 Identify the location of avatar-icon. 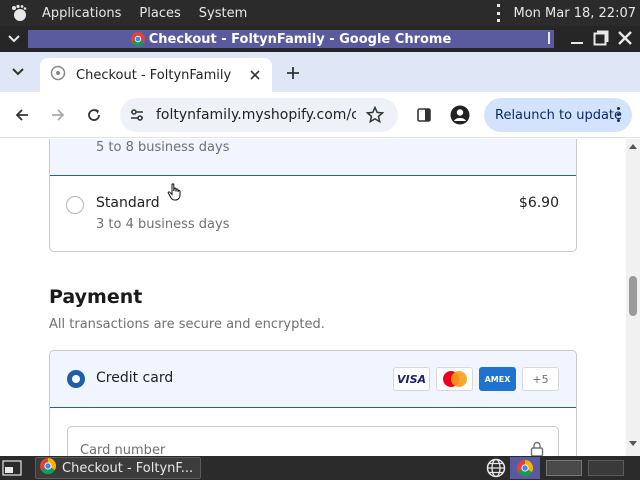
(460, 115).